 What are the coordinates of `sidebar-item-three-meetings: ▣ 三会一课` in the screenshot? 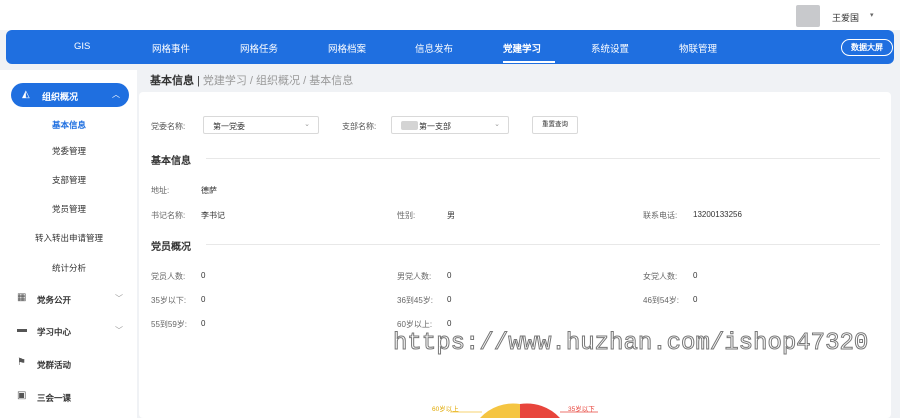 It's located at (68, 398).